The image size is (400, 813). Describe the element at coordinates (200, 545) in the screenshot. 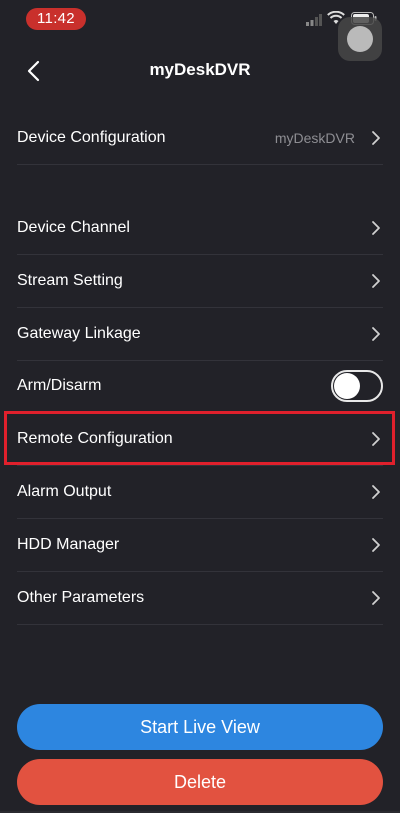

I see `row-hdd-manager: HDD Manager` at that location.